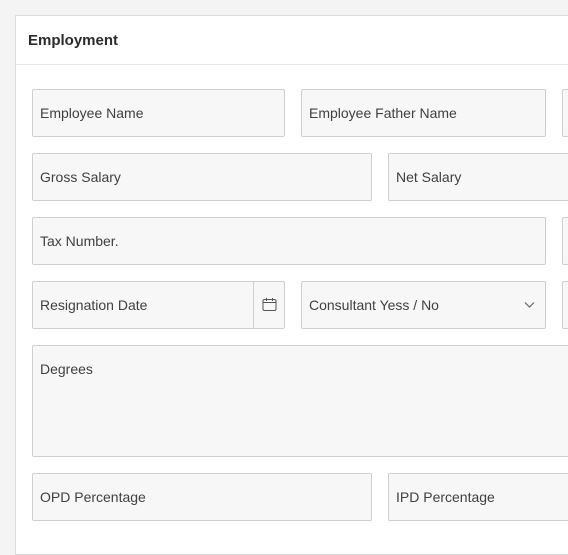 The height and width of the screenshot is (555, 568). I want to click on employee-father-name-label: Employee Father Name, so click(383, 113).